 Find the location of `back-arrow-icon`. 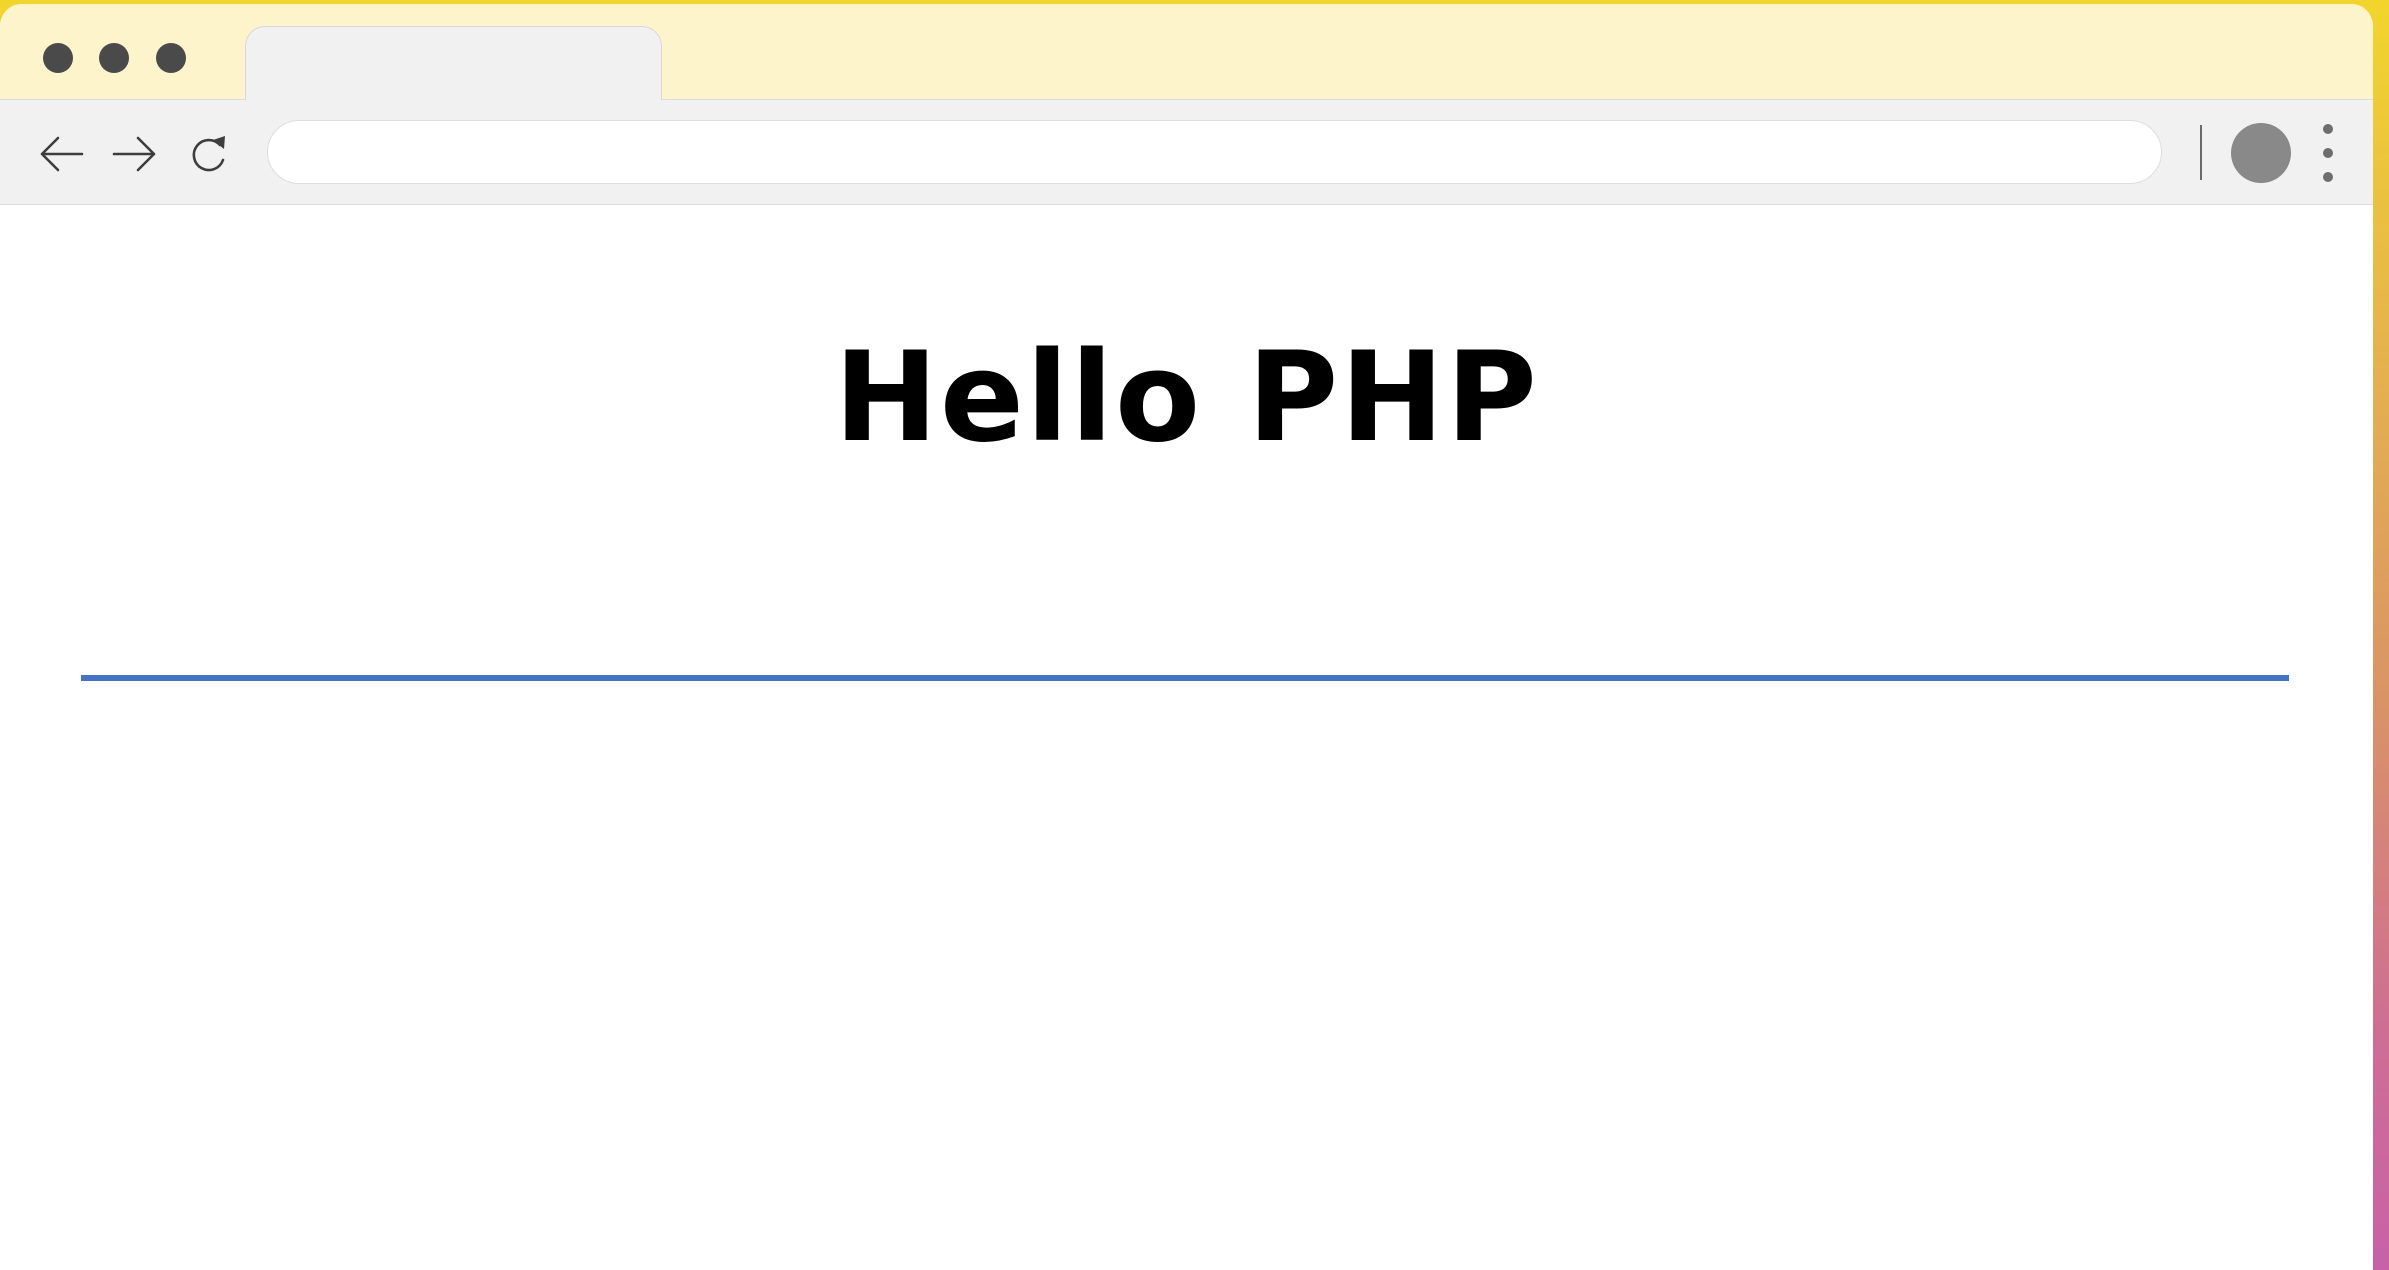

back-arrow-icon is located at coordinates (62, 154).